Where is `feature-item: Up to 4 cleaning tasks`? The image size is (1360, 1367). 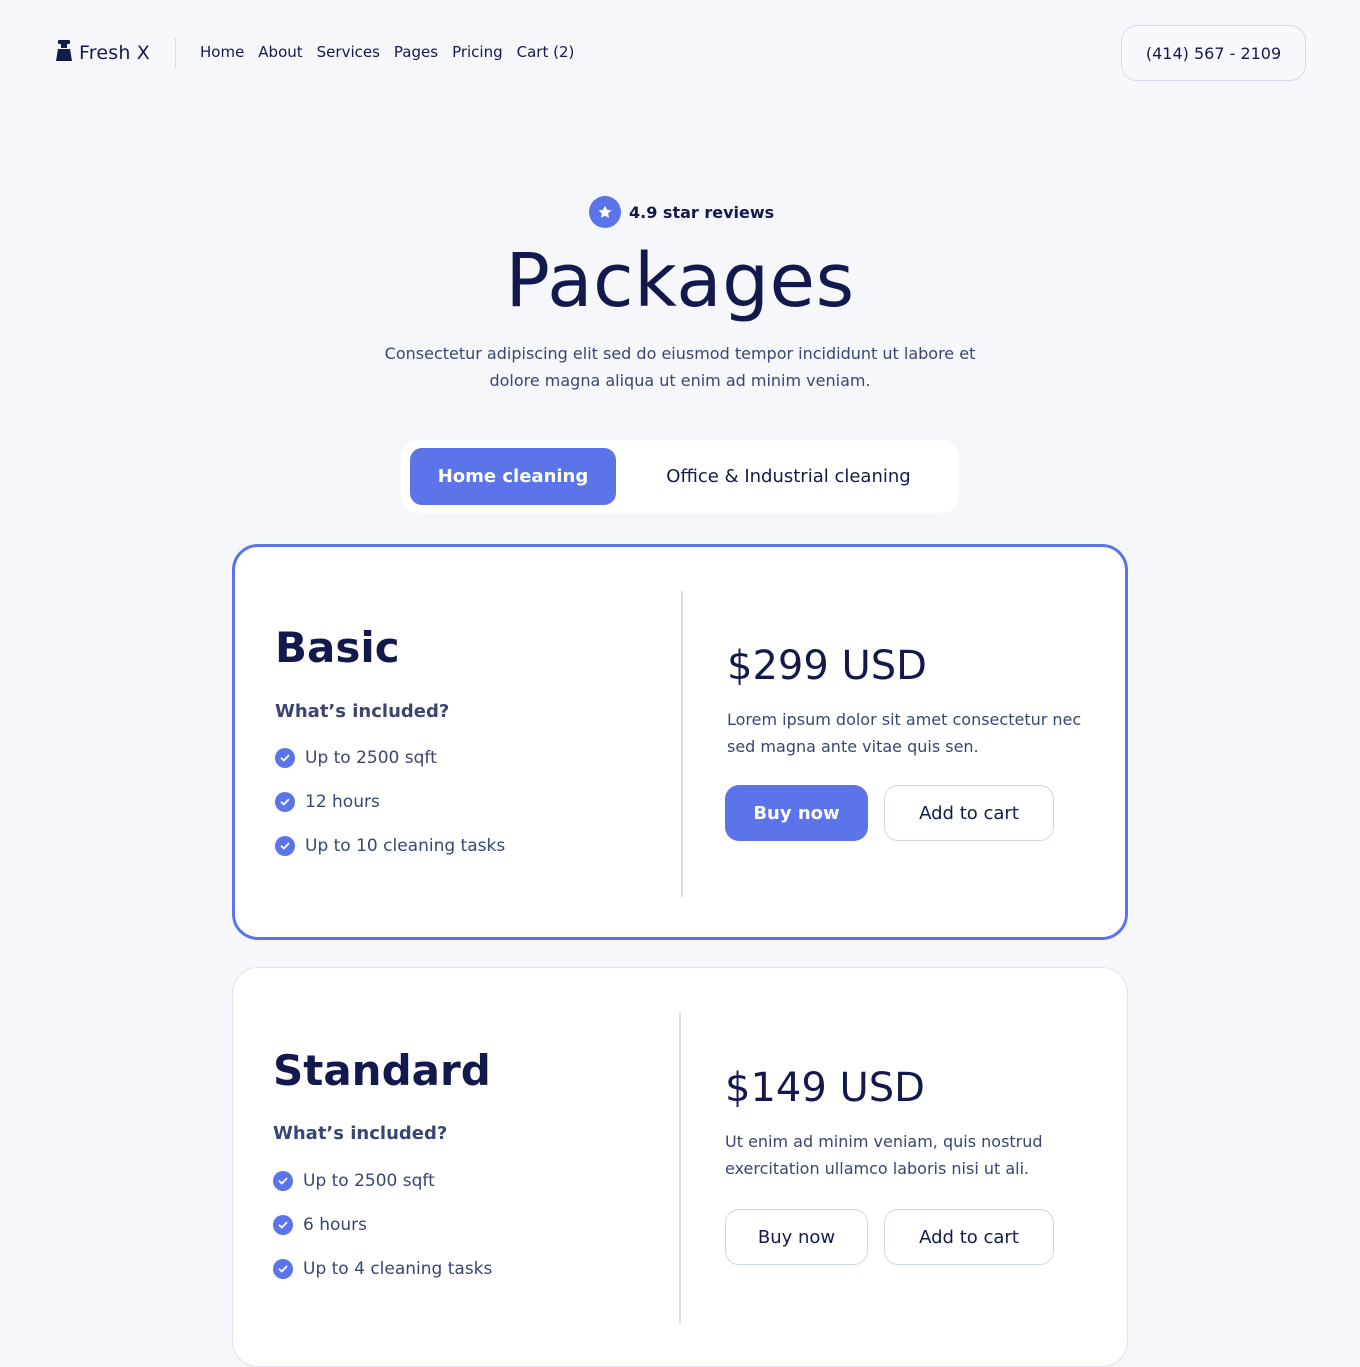 feature-item: Up to 4 cleaning tasks is located at coordinates (382, 1269).